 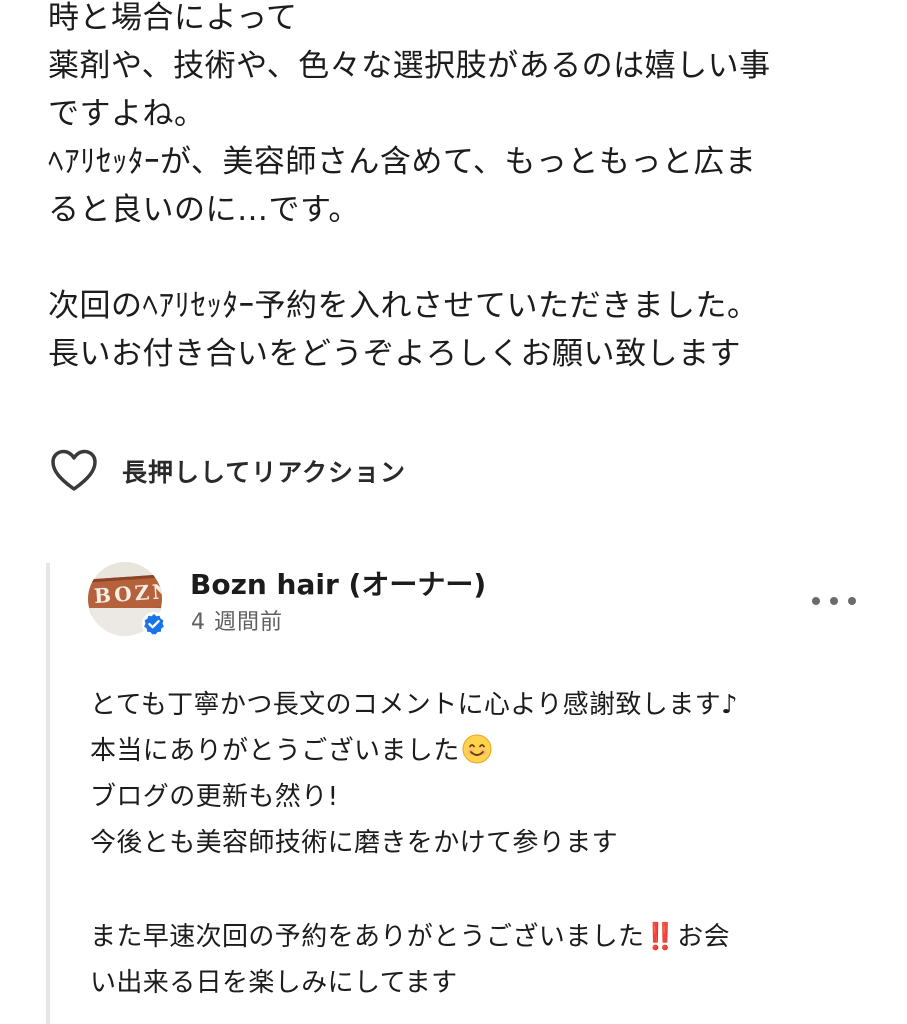 I want to click on reaction-button: 長押ししてリアクション, so click(x=228, y=471).